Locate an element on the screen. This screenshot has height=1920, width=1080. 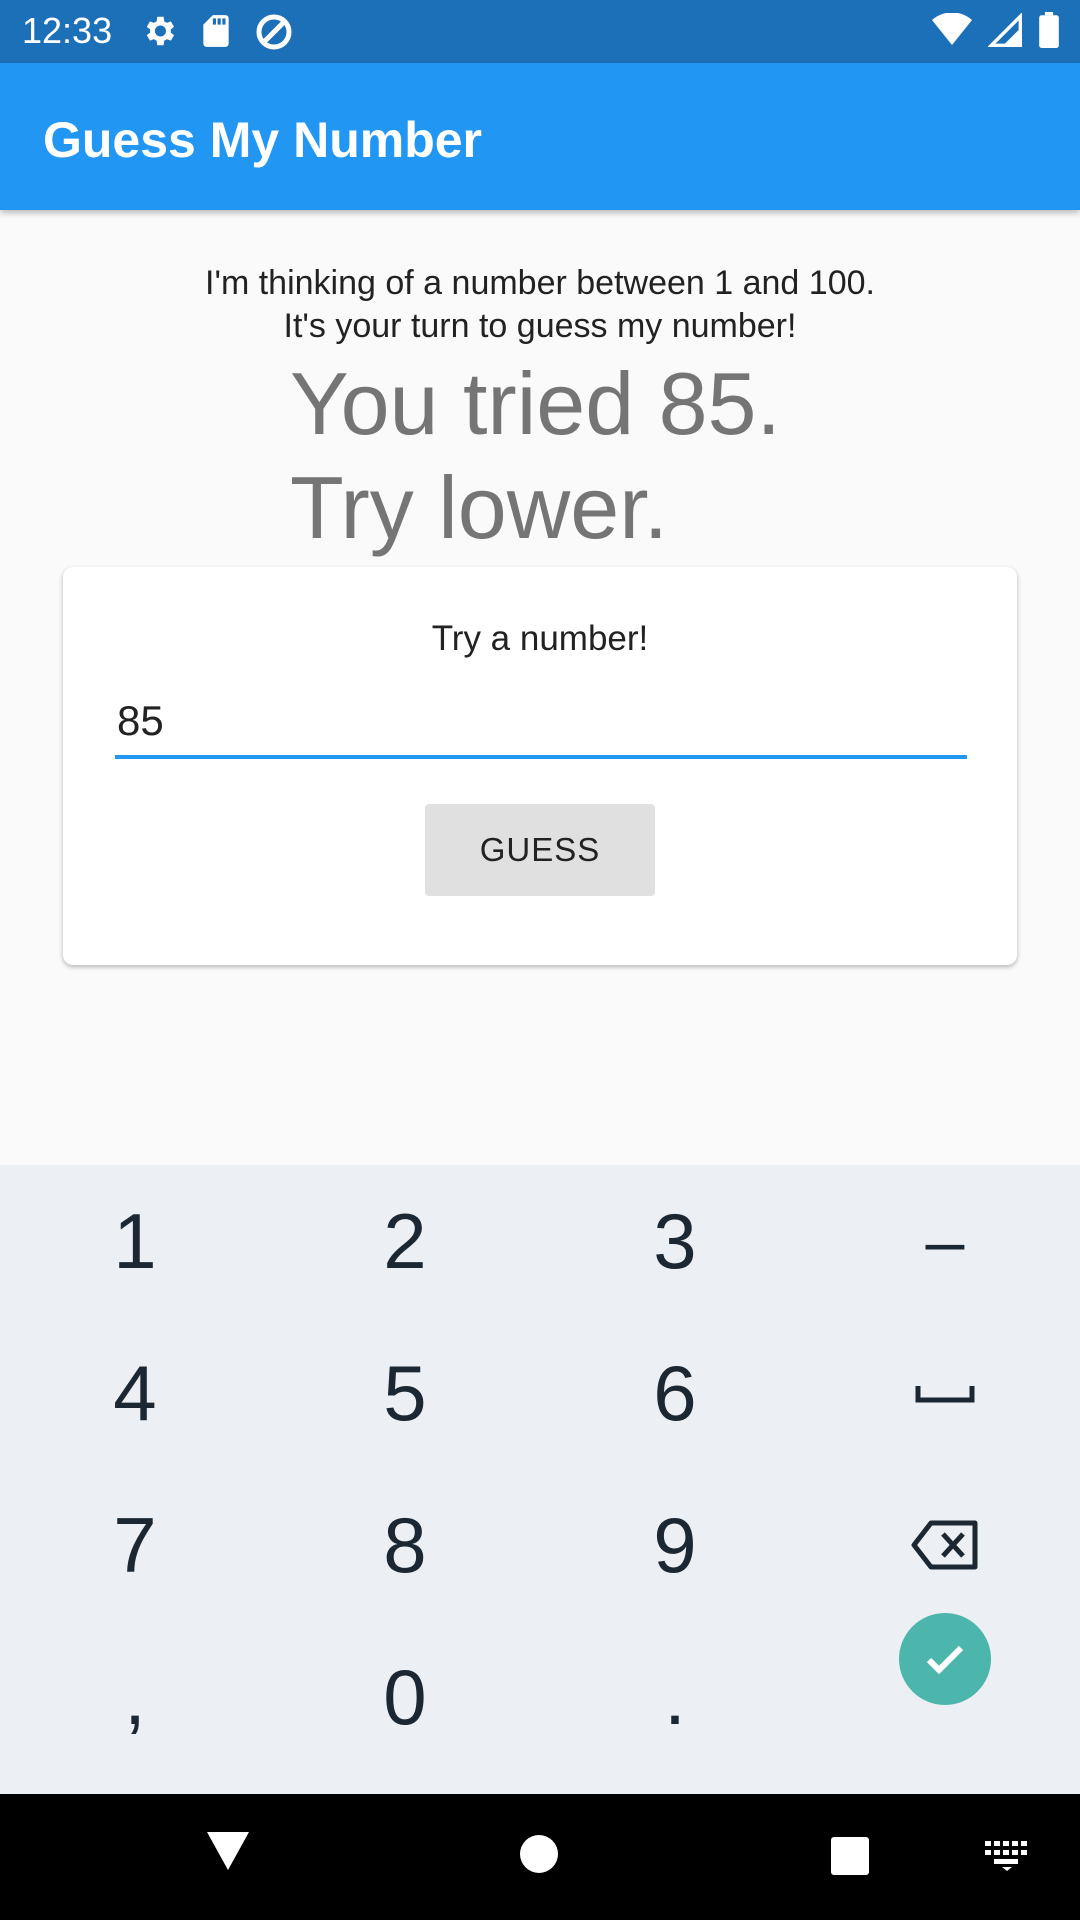
navigation-bar is located at coordinates (540, 1857).